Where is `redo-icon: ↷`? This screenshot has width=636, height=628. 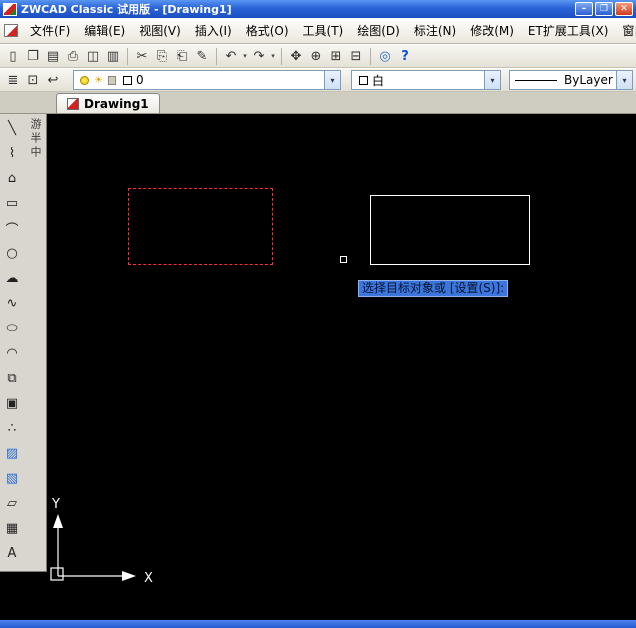 redo-icon: ↷ is located at coordinates (259, 56).